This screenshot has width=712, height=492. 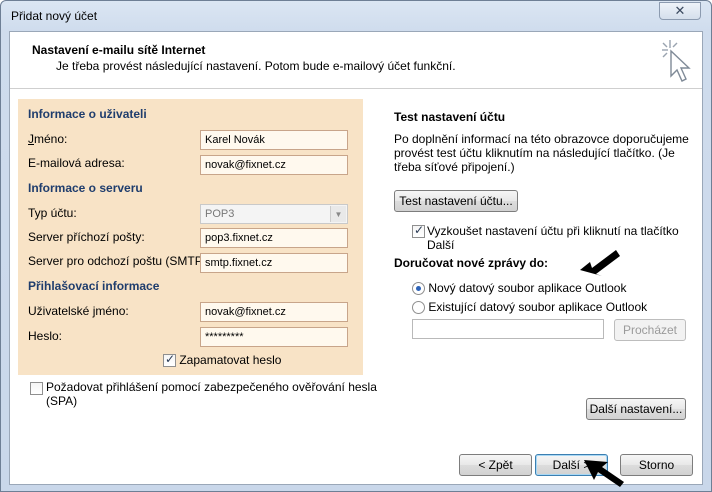 I want to click on remember-password-option: Zapamatovat heslo, so click(x=222, y=360).